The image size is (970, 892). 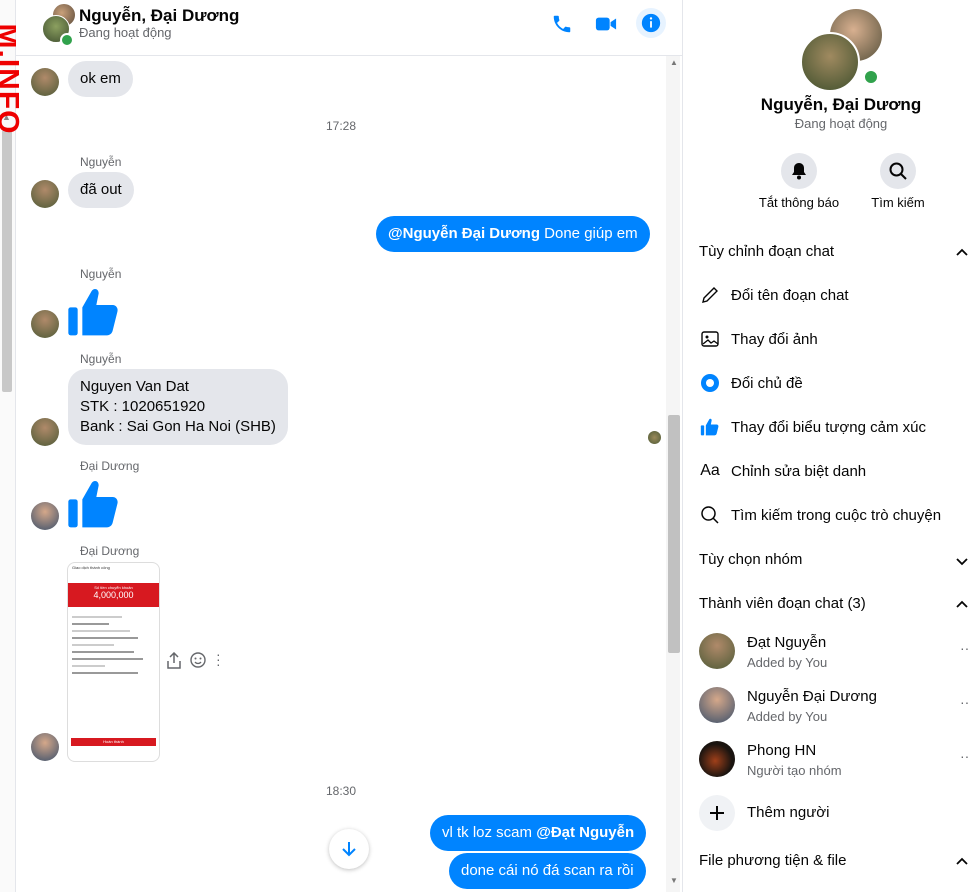 What do you see at coordinates (218, 659) in the screenshot?
I see `more-icon: · · ·` at bounding box center [218, 659].